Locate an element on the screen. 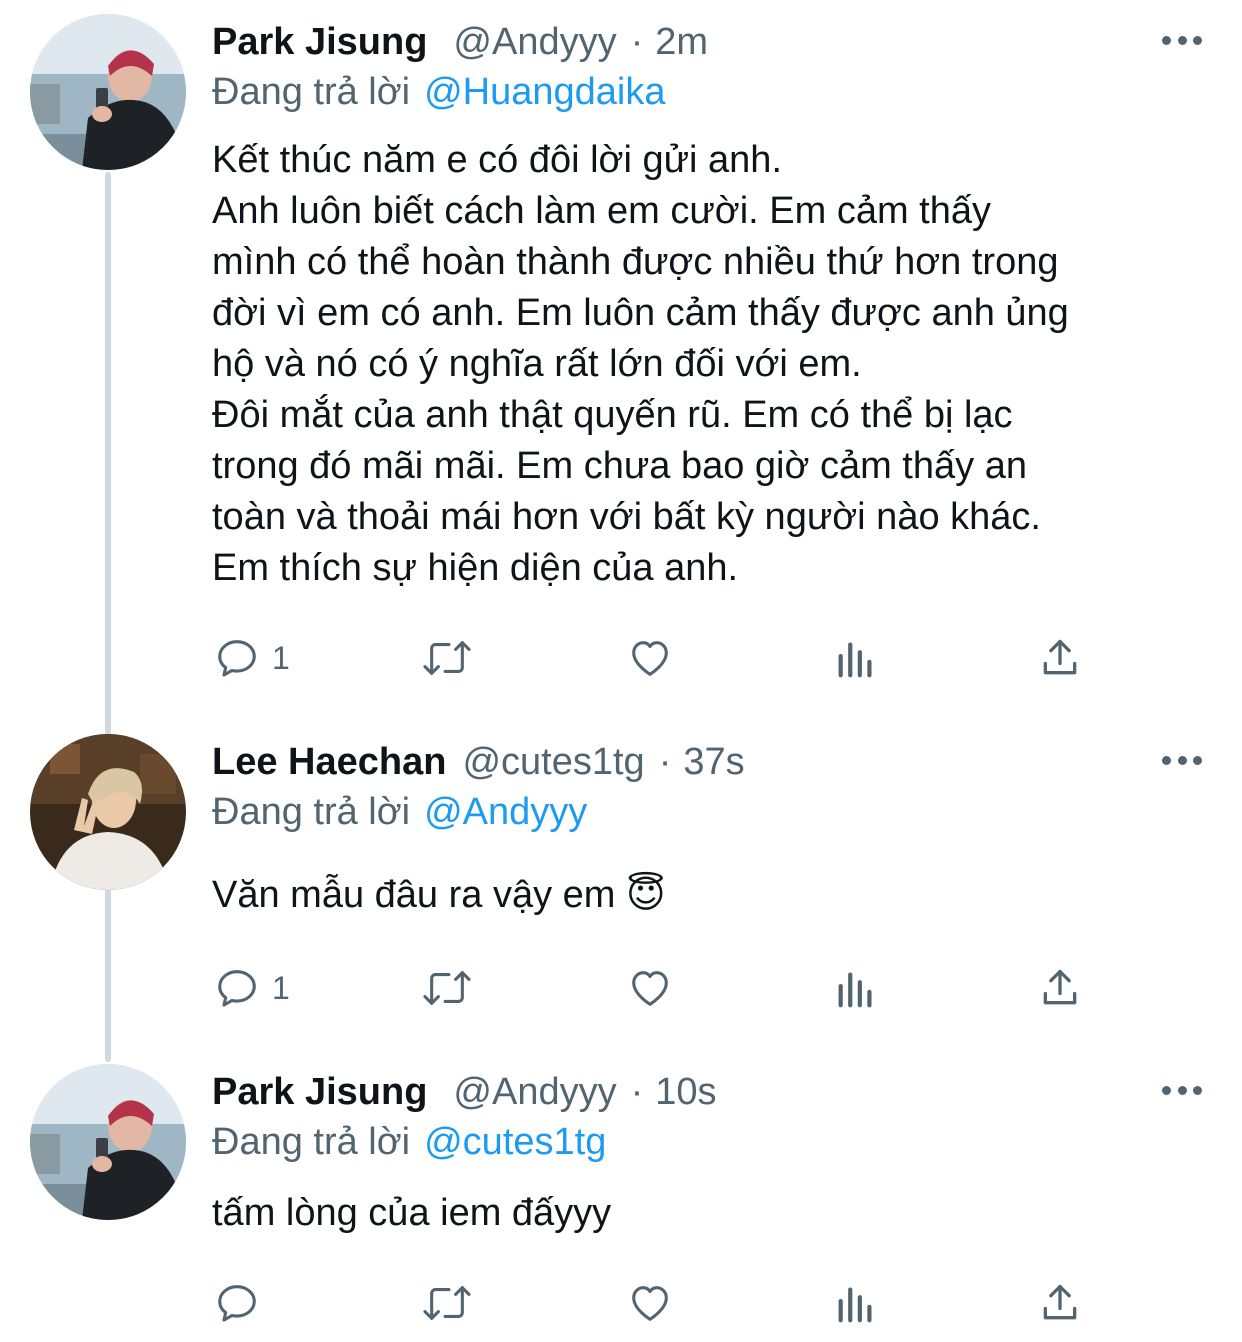 This screenshot has width=1242, height=1342. replying-to: Đang trả lời @Huangdaika is located at coordinates (439, 92).